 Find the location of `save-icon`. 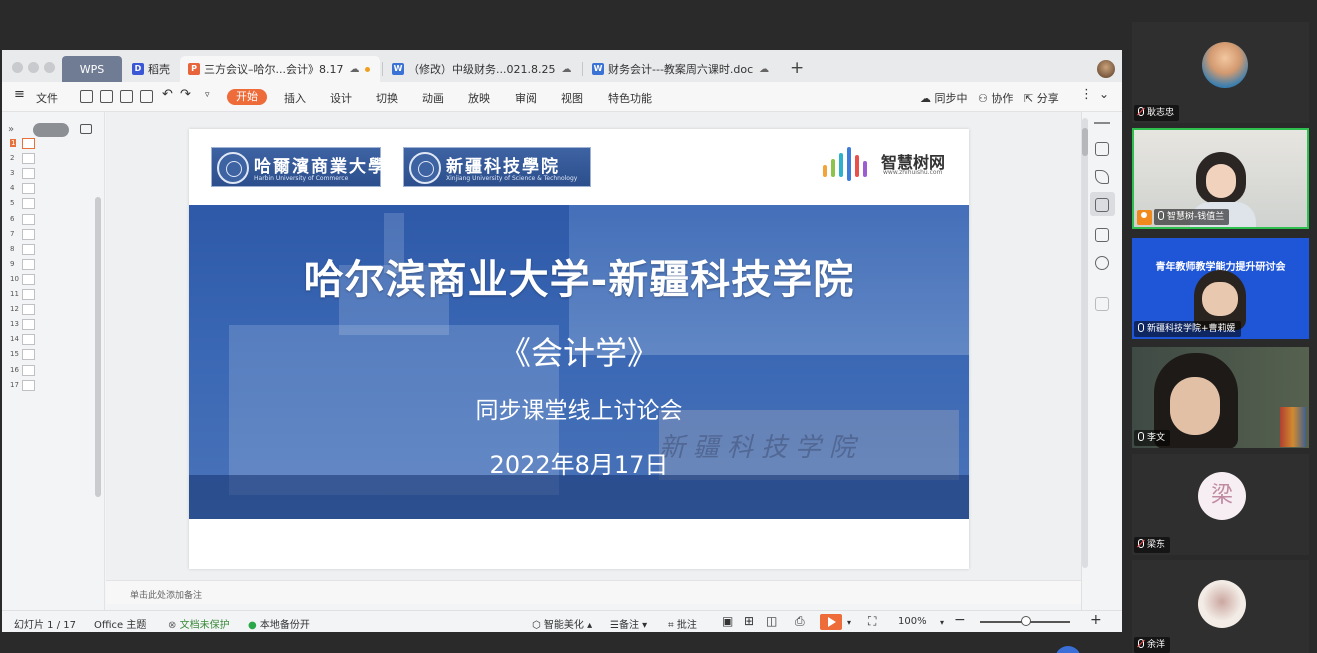

save-icon is located at coordinates (86, 96).